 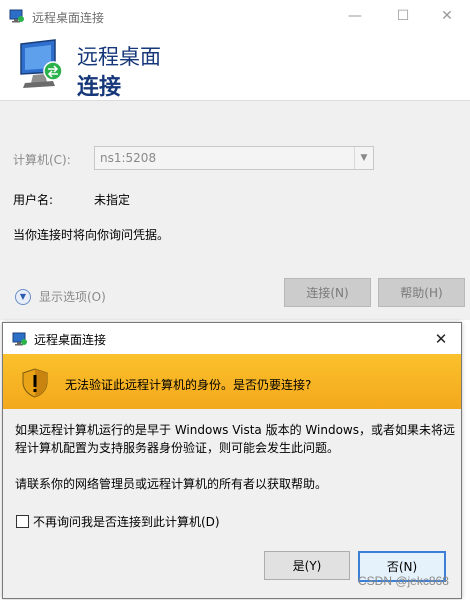 I want to click on show-options-toggle: ▼ 显示选项(O), so click(x=60, y=296).